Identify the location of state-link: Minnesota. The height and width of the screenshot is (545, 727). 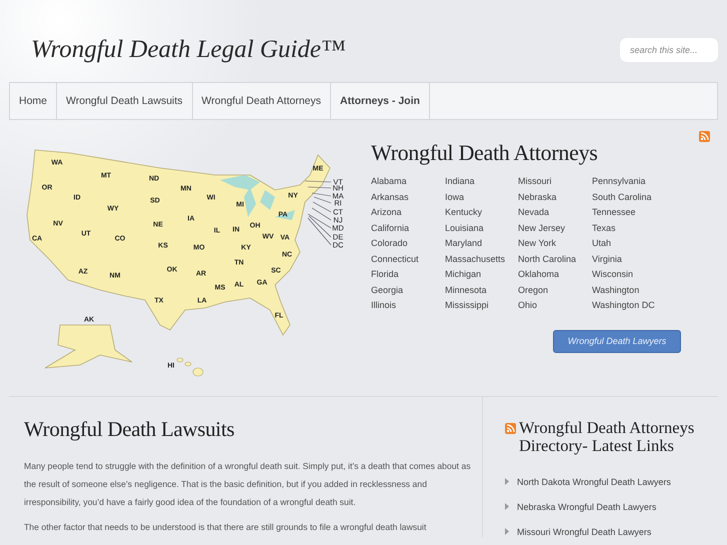
(481, 292).